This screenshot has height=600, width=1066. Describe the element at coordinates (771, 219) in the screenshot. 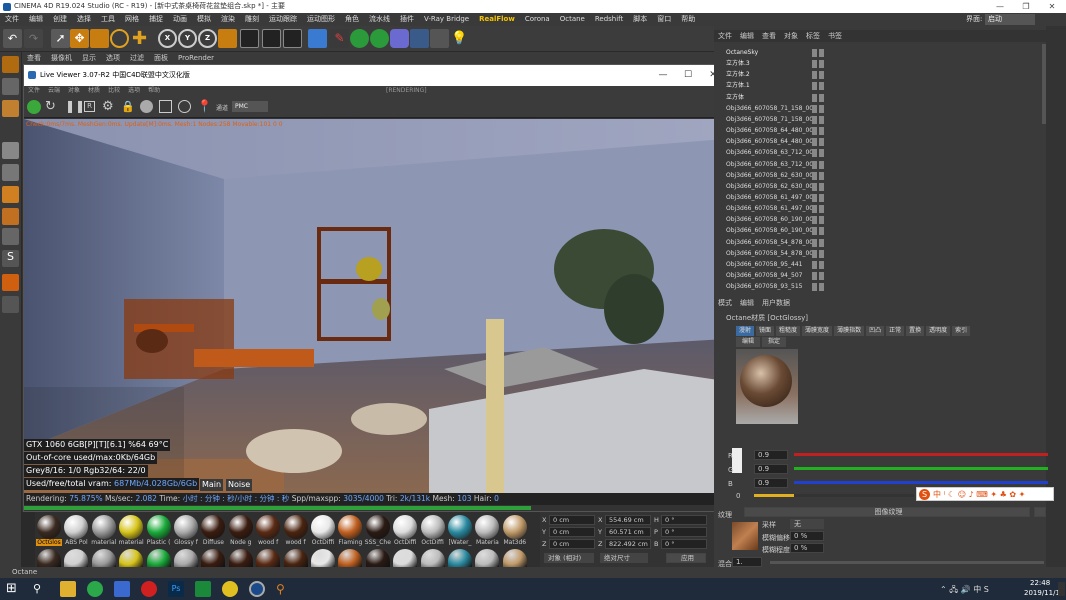

I see `list-item: Obj3d66_607058_60_190_002` at that location.